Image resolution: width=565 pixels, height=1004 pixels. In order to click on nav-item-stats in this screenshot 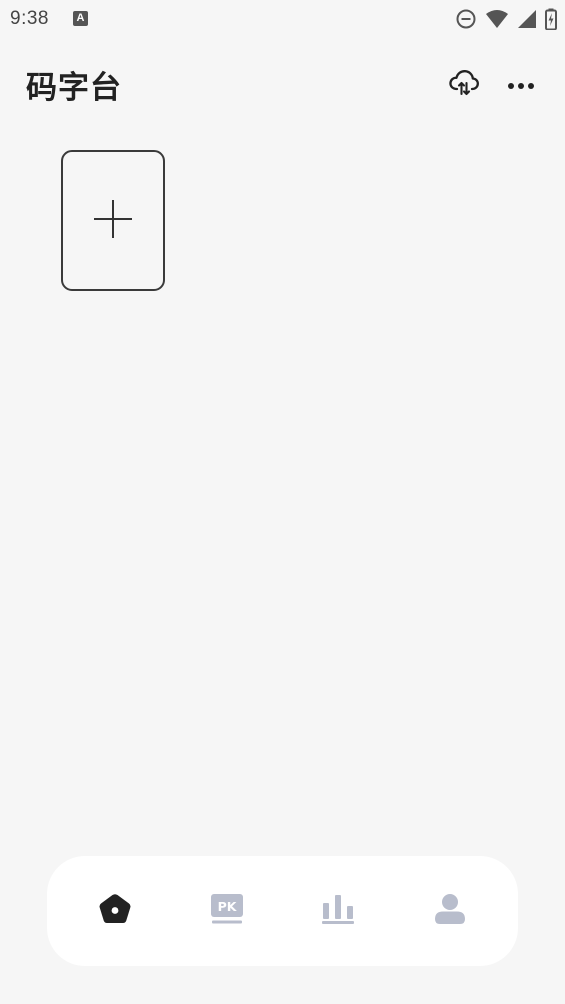, I will do `click(338, 911)`.